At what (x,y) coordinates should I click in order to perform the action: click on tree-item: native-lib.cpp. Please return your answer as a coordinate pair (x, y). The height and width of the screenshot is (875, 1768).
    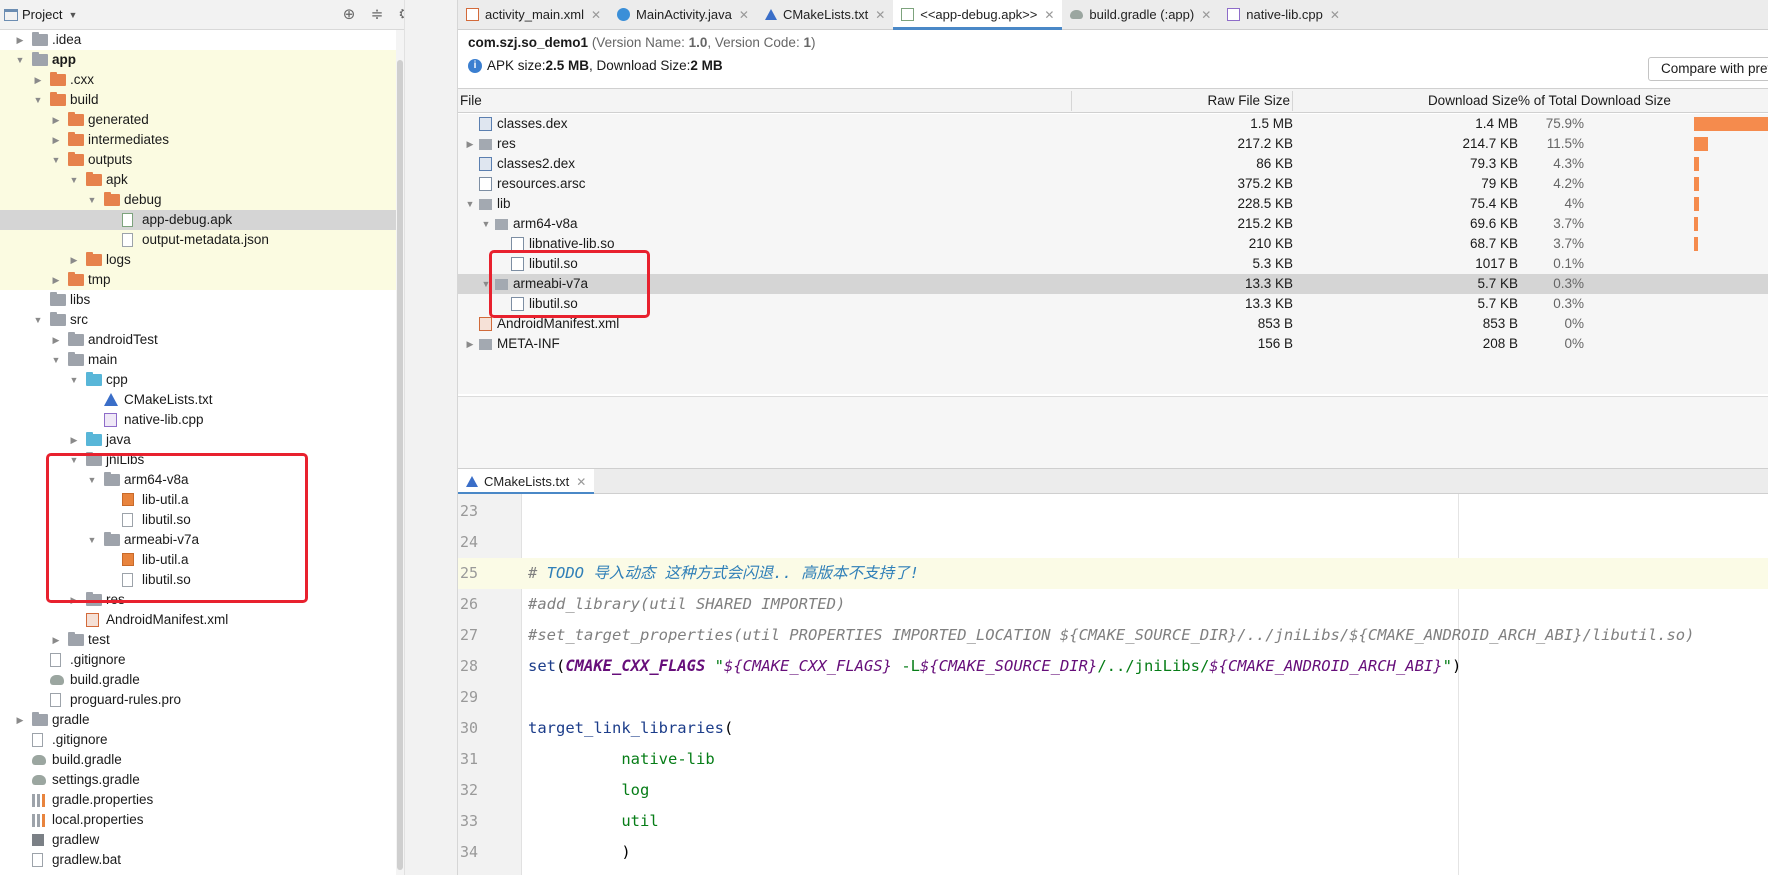
    Looking at the image, I should click on (223, 420).